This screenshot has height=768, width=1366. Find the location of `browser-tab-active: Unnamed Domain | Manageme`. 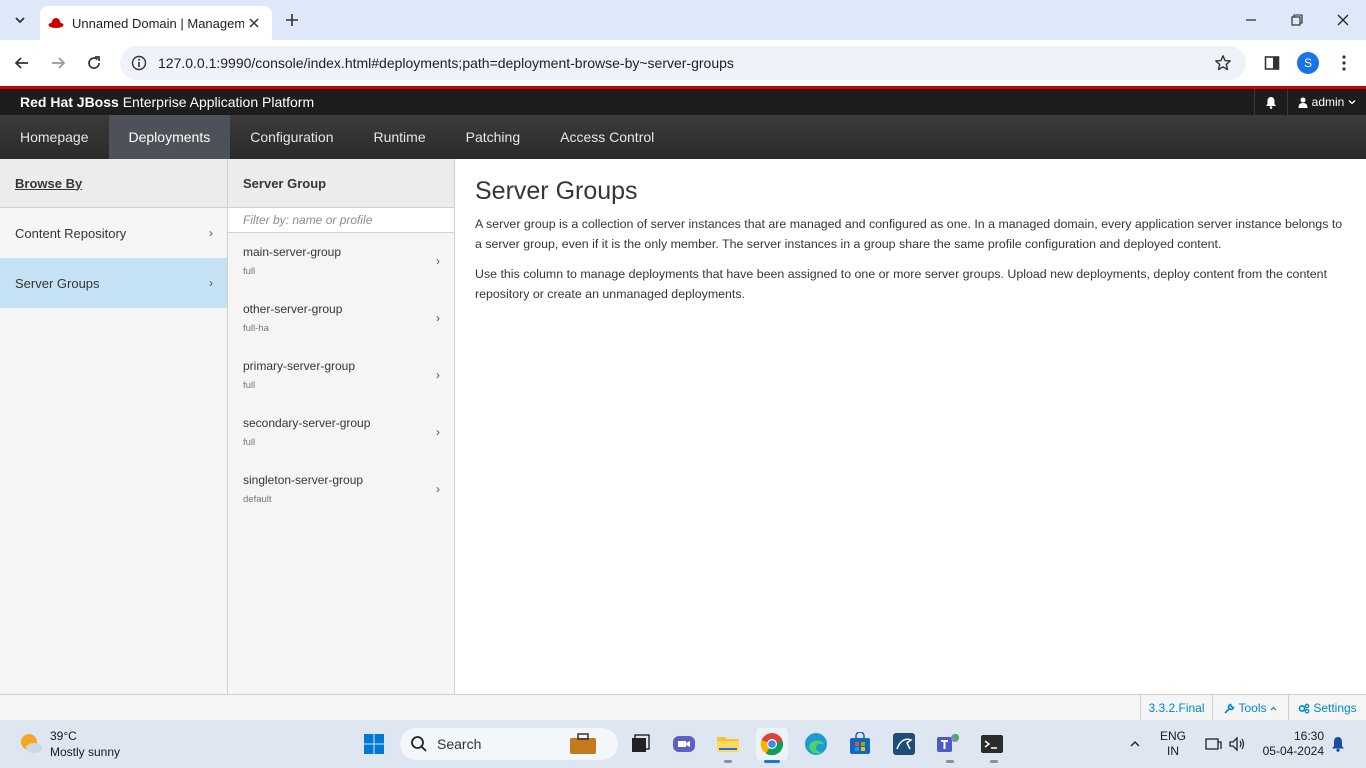

browser-tab-active: Unnamed Domain | Manageme is located at coordinates (156, 23).